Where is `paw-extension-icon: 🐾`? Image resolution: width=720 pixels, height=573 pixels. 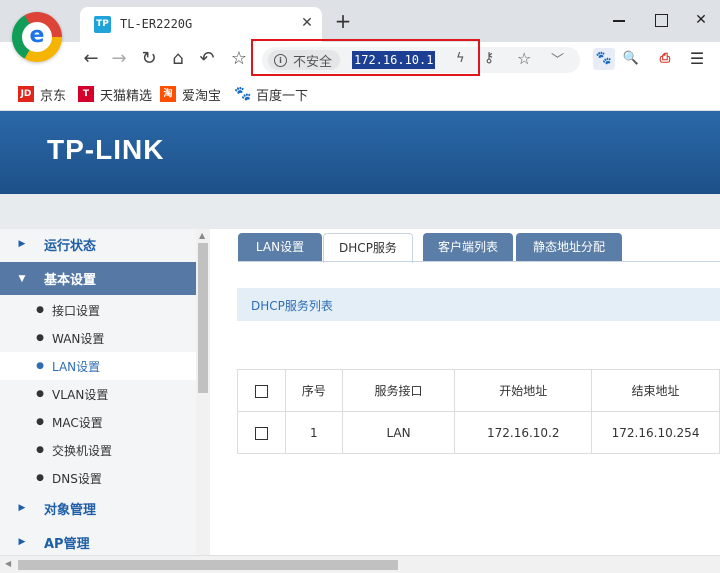 paw-extension-icon: 🐾 is located at coordinates (604, 59).